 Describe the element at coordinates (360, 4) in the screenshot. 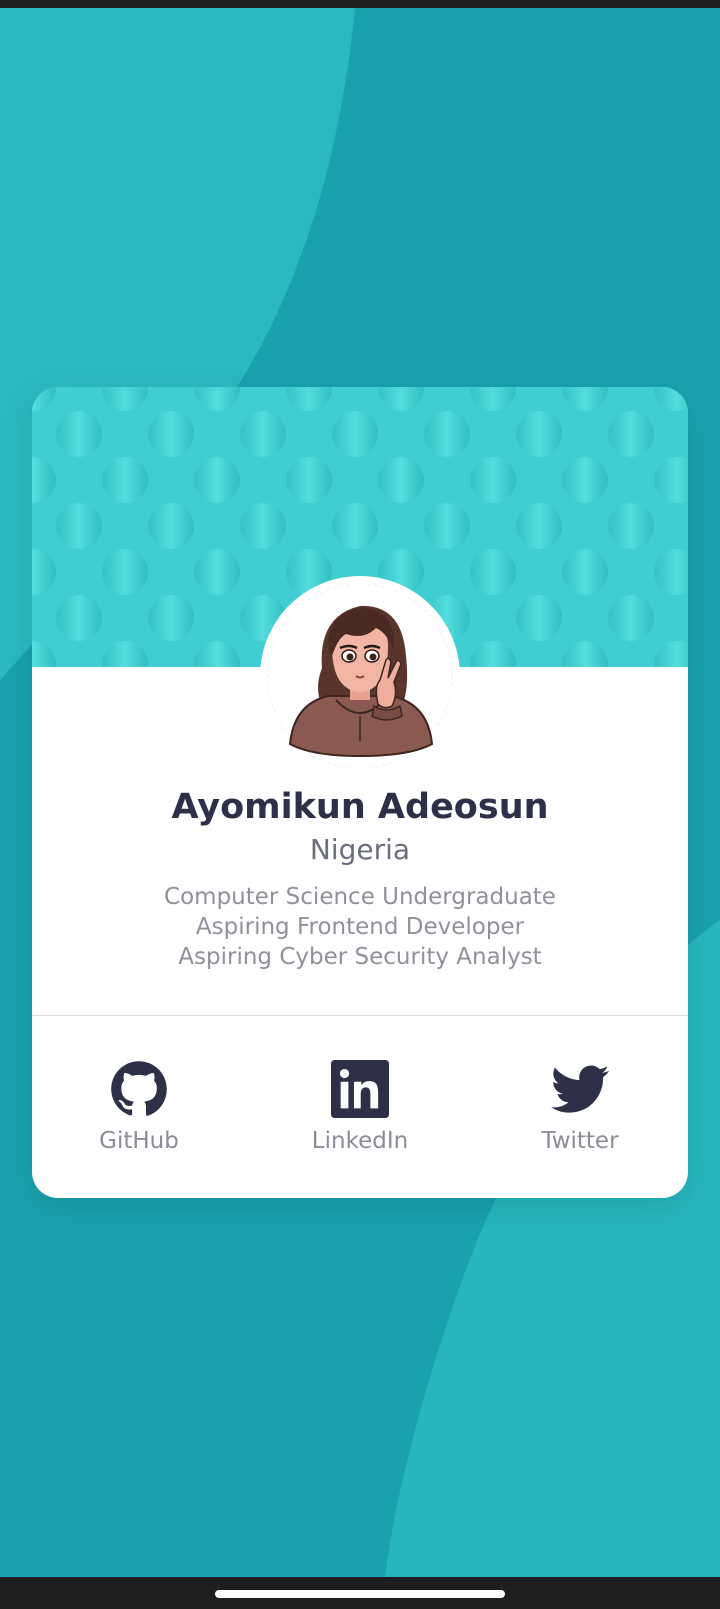

I see `status-bar` at that location.